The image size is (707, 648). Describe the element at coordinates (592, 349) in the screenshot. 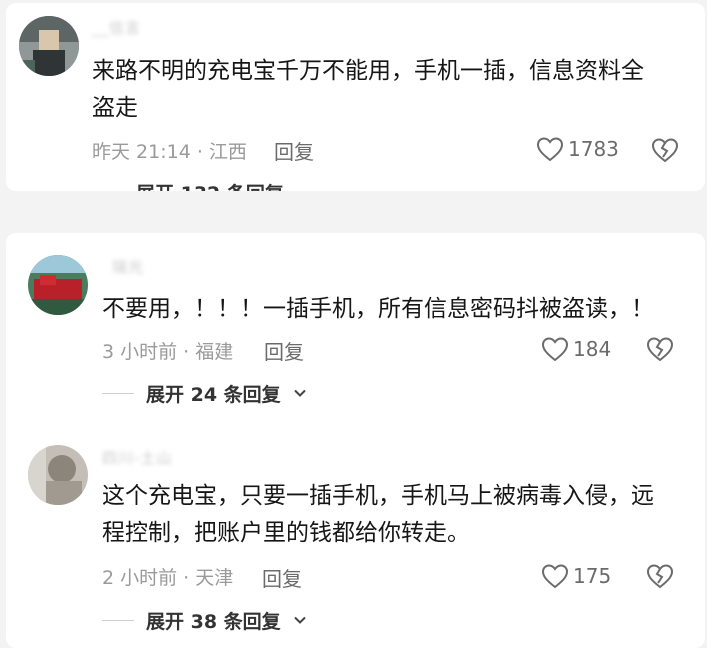

I see `like-count: 184` at that location.